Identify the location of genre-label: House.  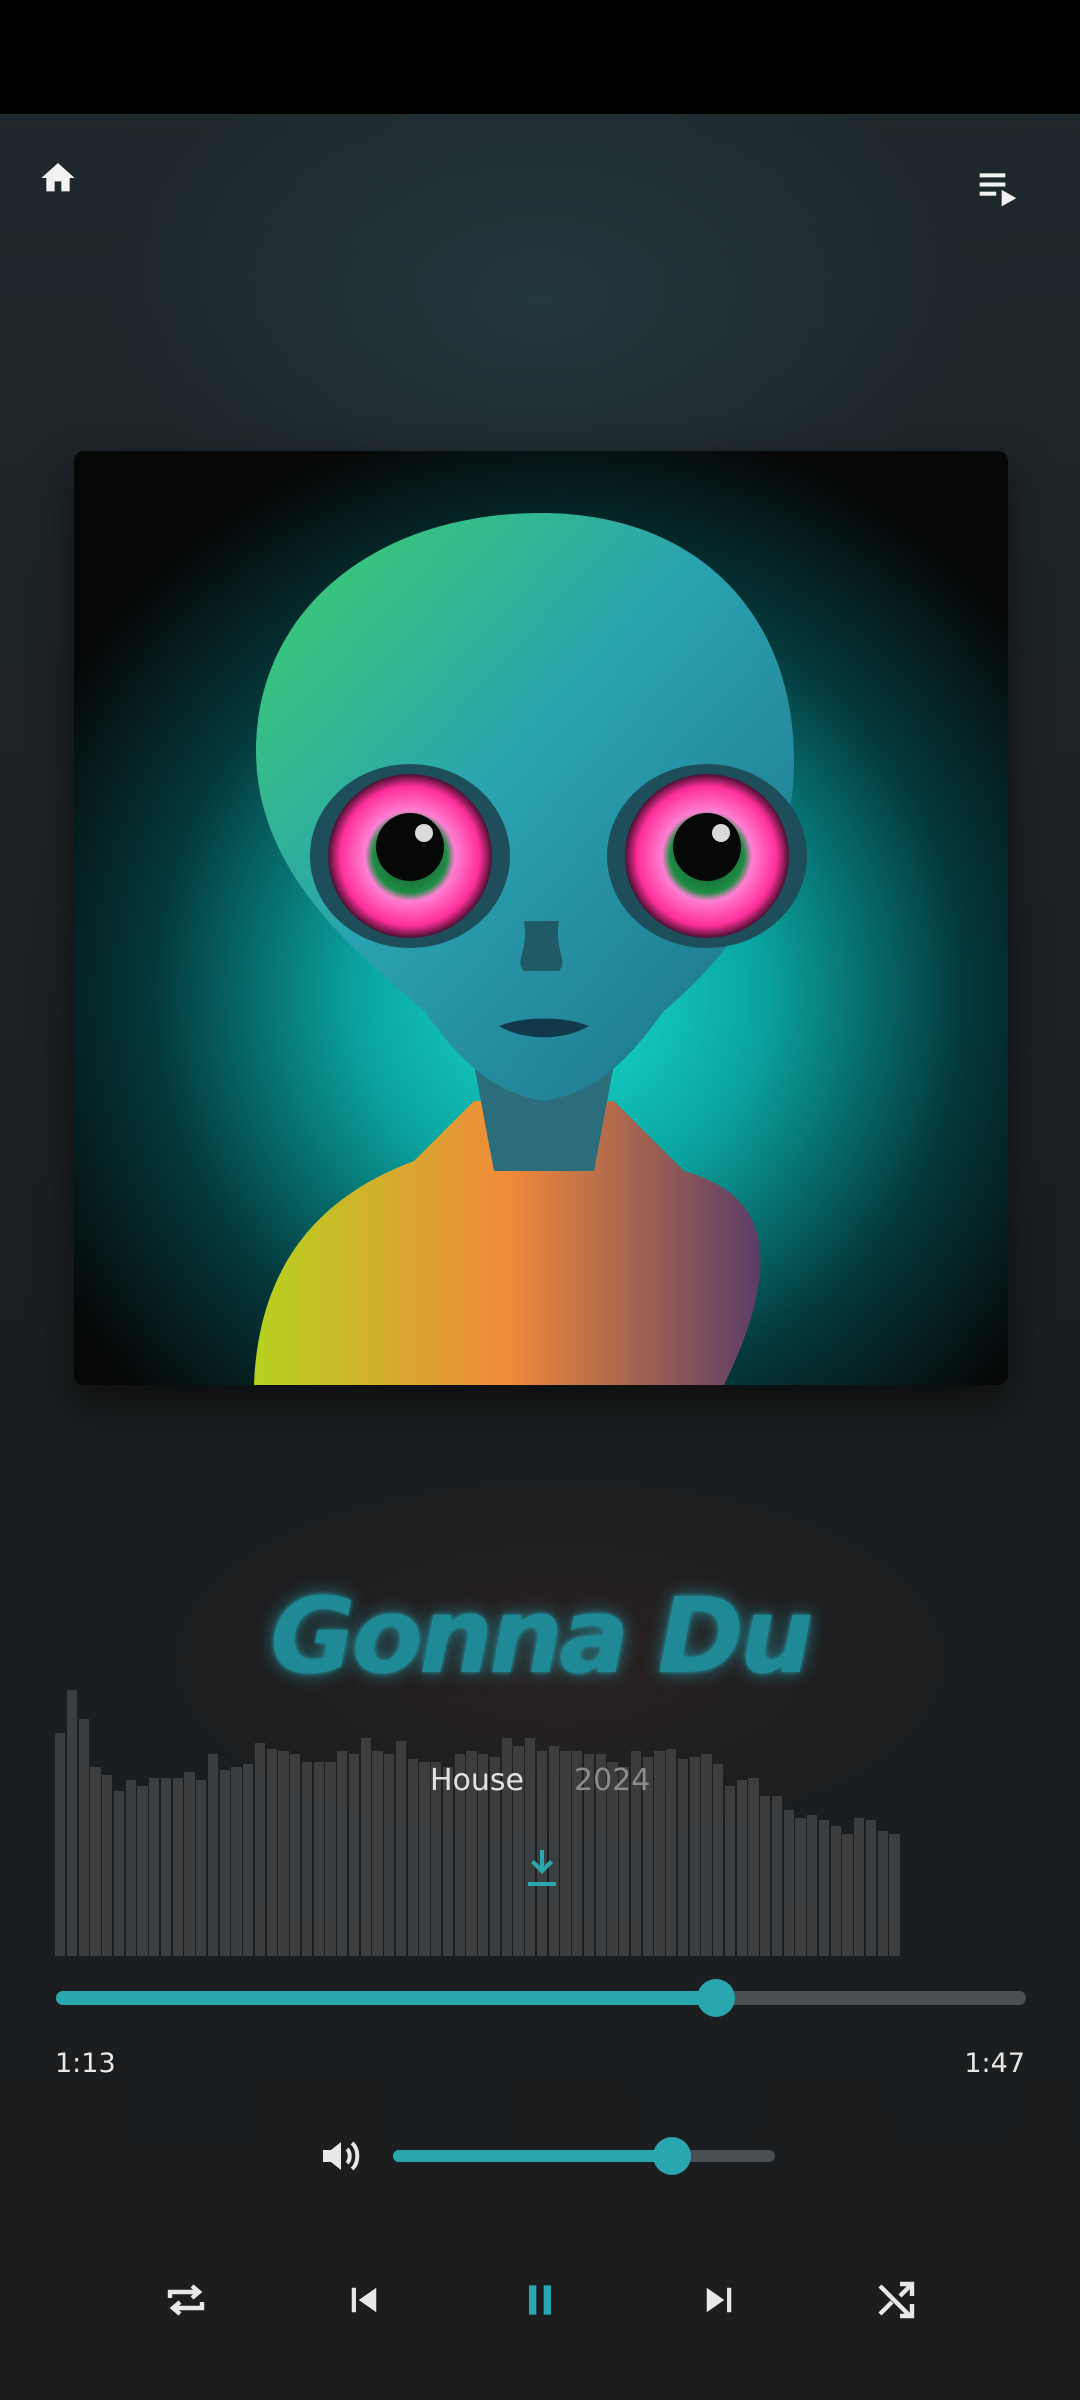
(477, 1780).